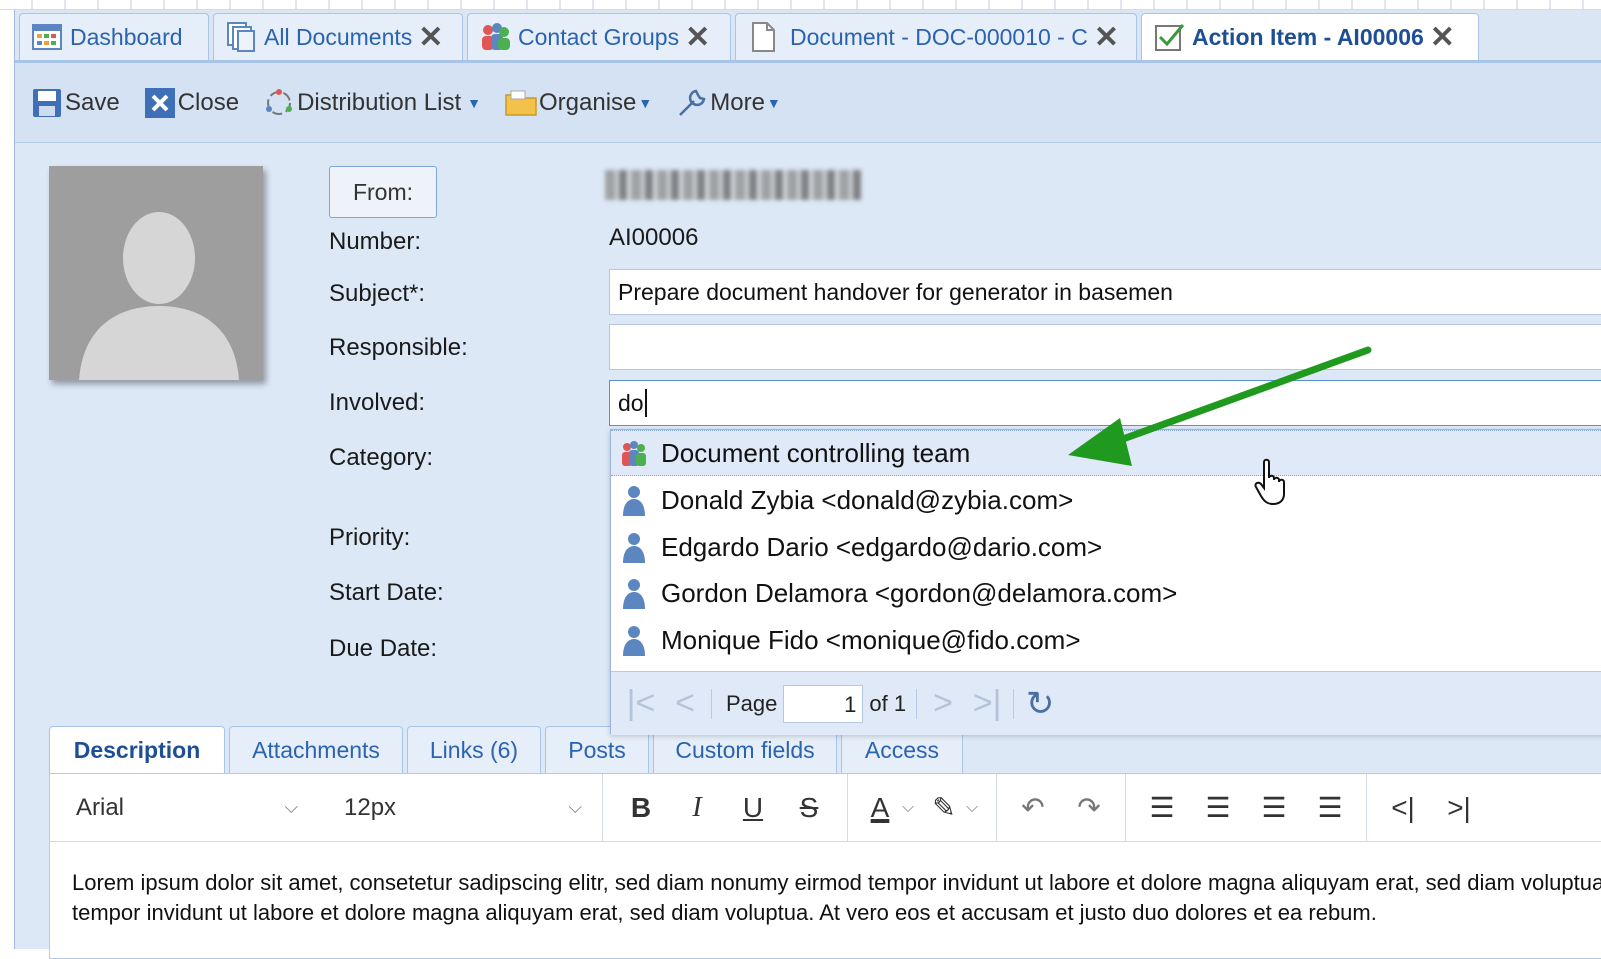 The width and height of the screenshot is (1601, 959). I want to click on align-right-icon: ☰, so click(1274, 807).